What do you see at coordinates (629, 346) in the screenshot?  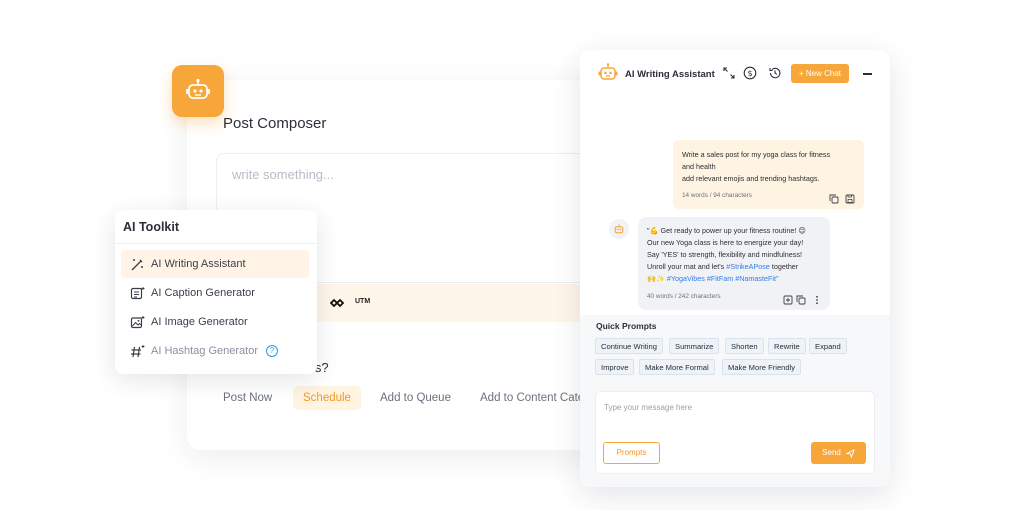 I see `quick-prompt-continue-writing: Continue Writing` at bounding box center [629, 346].